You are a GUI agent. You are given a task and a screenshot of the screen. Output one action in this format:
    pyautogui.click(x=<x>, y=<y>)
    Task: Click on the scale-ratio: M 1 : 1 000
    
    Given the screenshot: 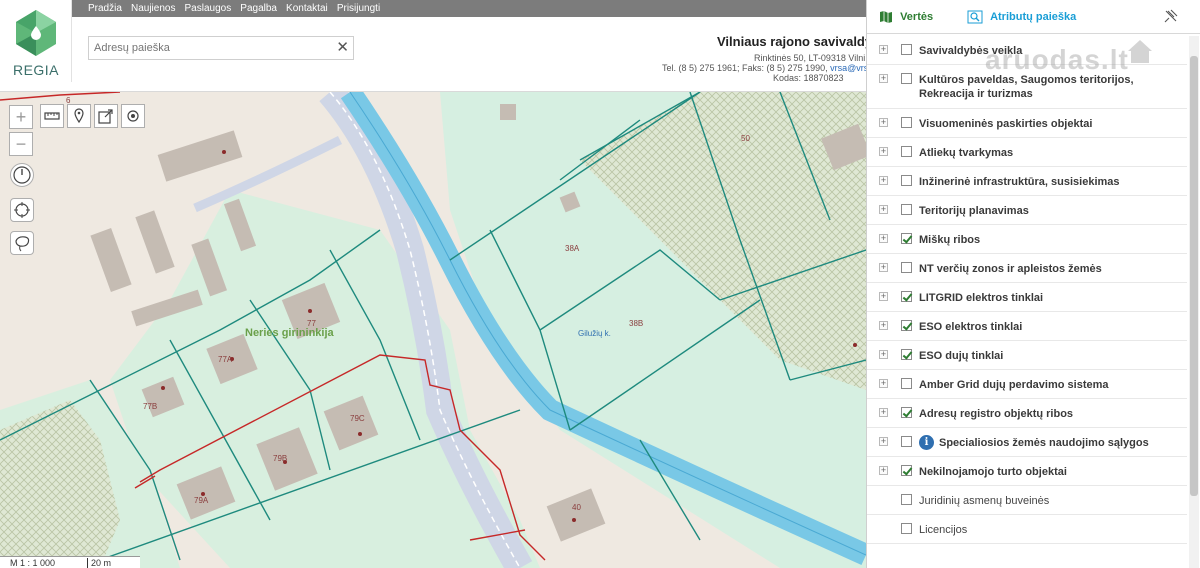 What is the action you would take?
    pyautogui.click(x=33, y=563)
    